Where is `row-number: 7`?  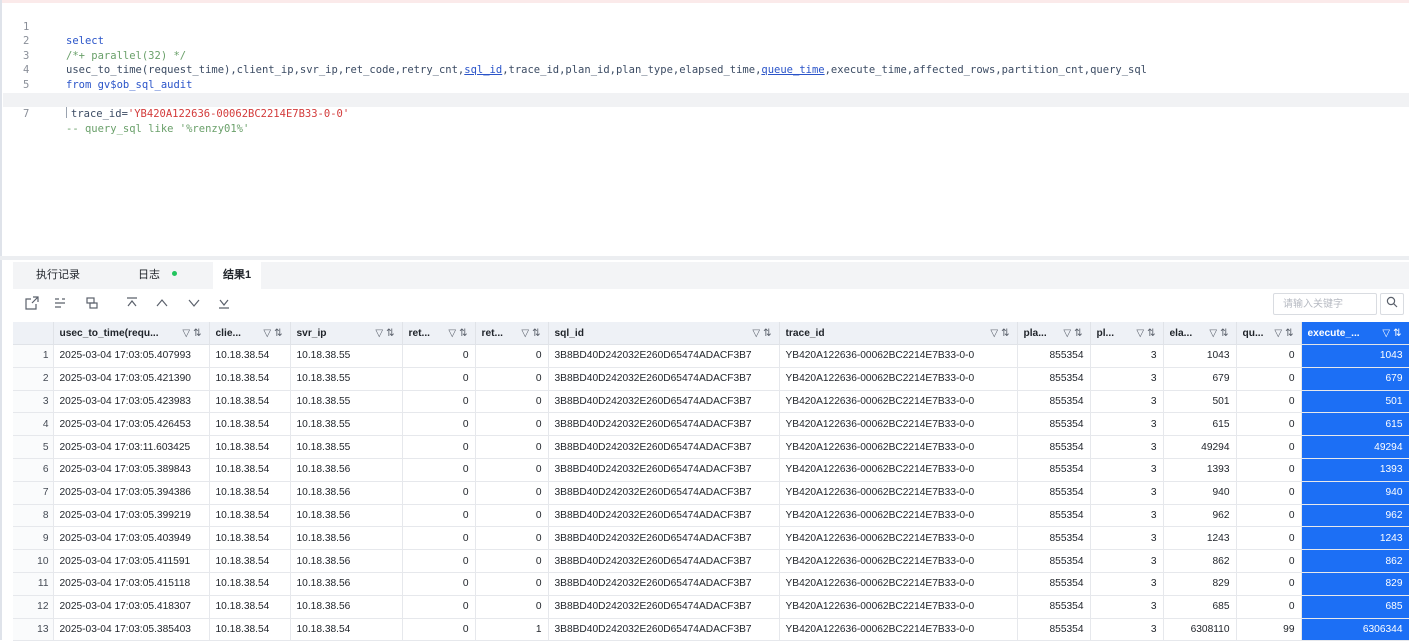 row-number: 7 is located at coordinates (33, 493).